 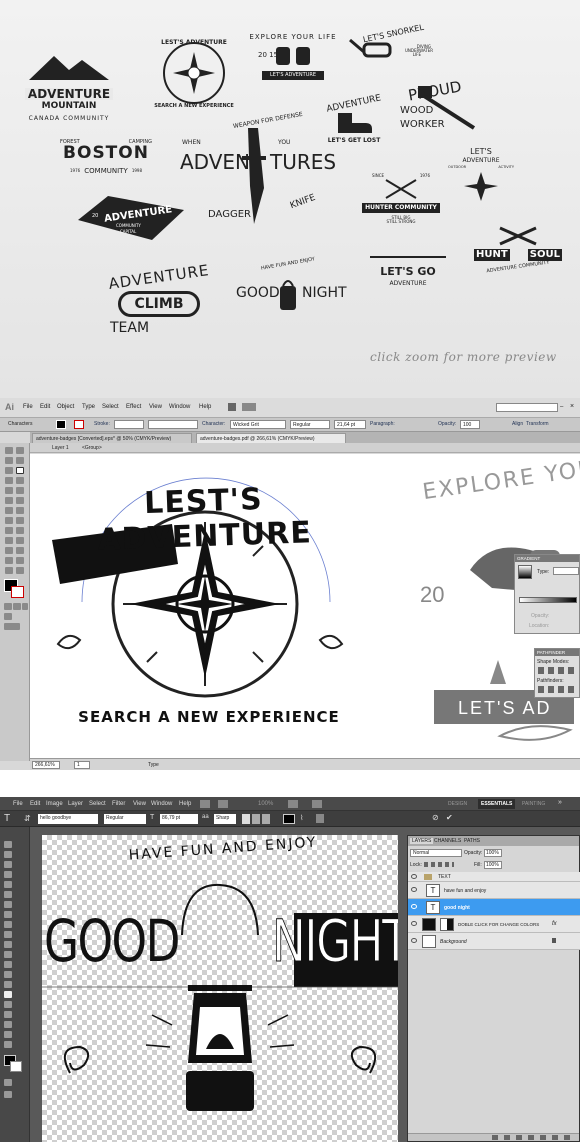 What do you see at coordinates (558, 670) in the screenshot?
I see `shape-mode-buttons` at bounding box center [558, 670].